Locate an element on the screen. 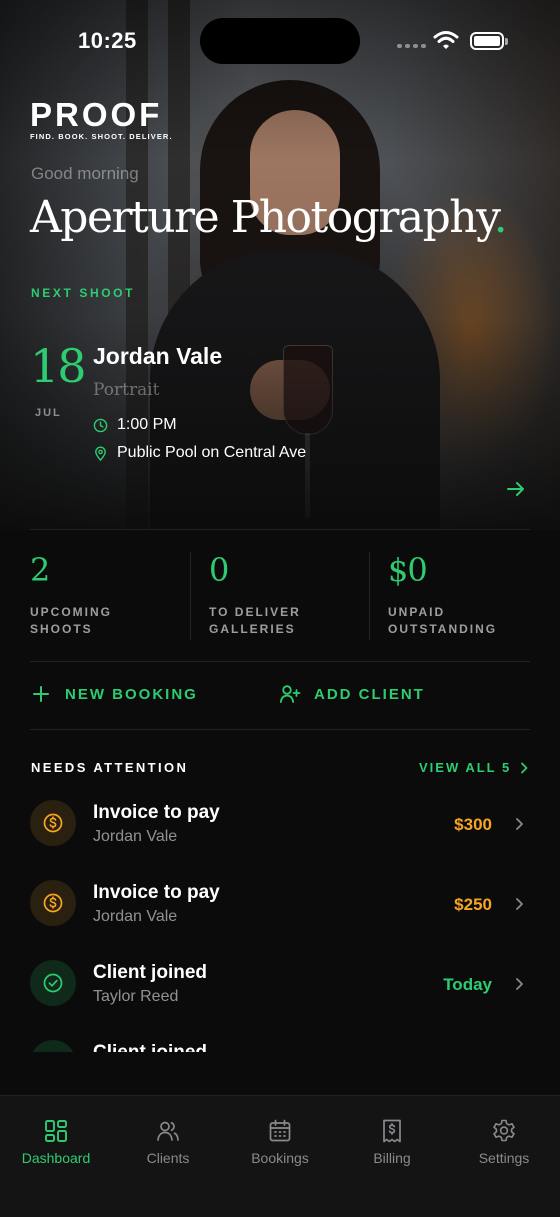  calendar-icon is located at coordinates (280, 1130).